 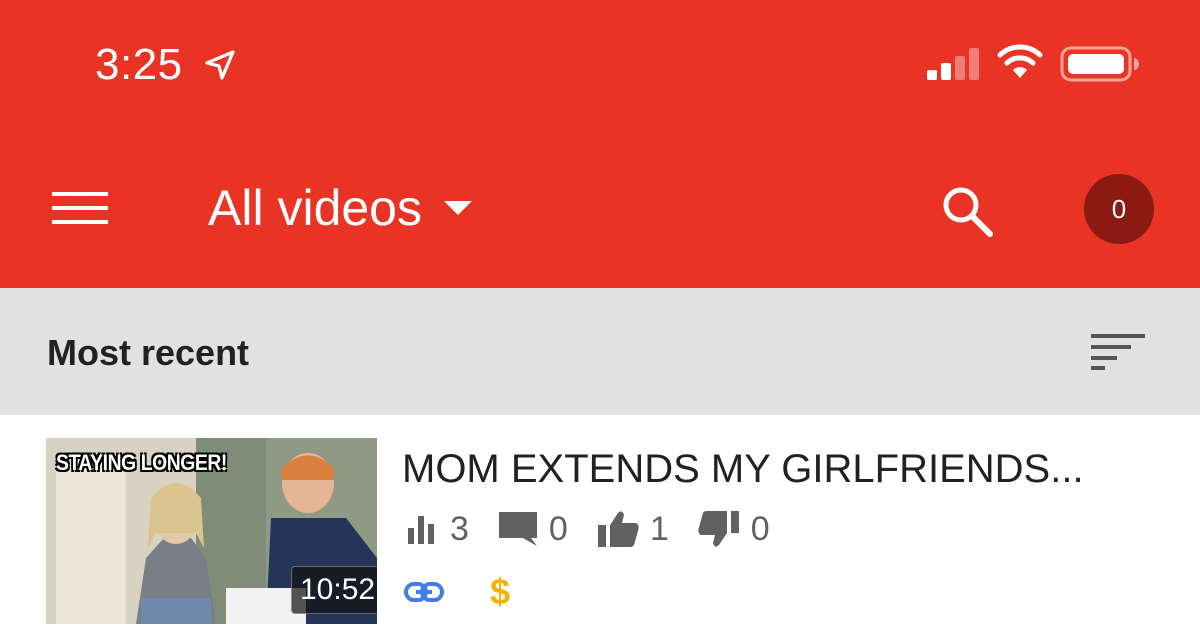 I want to click on search-icon, so click(x=967, y=211).